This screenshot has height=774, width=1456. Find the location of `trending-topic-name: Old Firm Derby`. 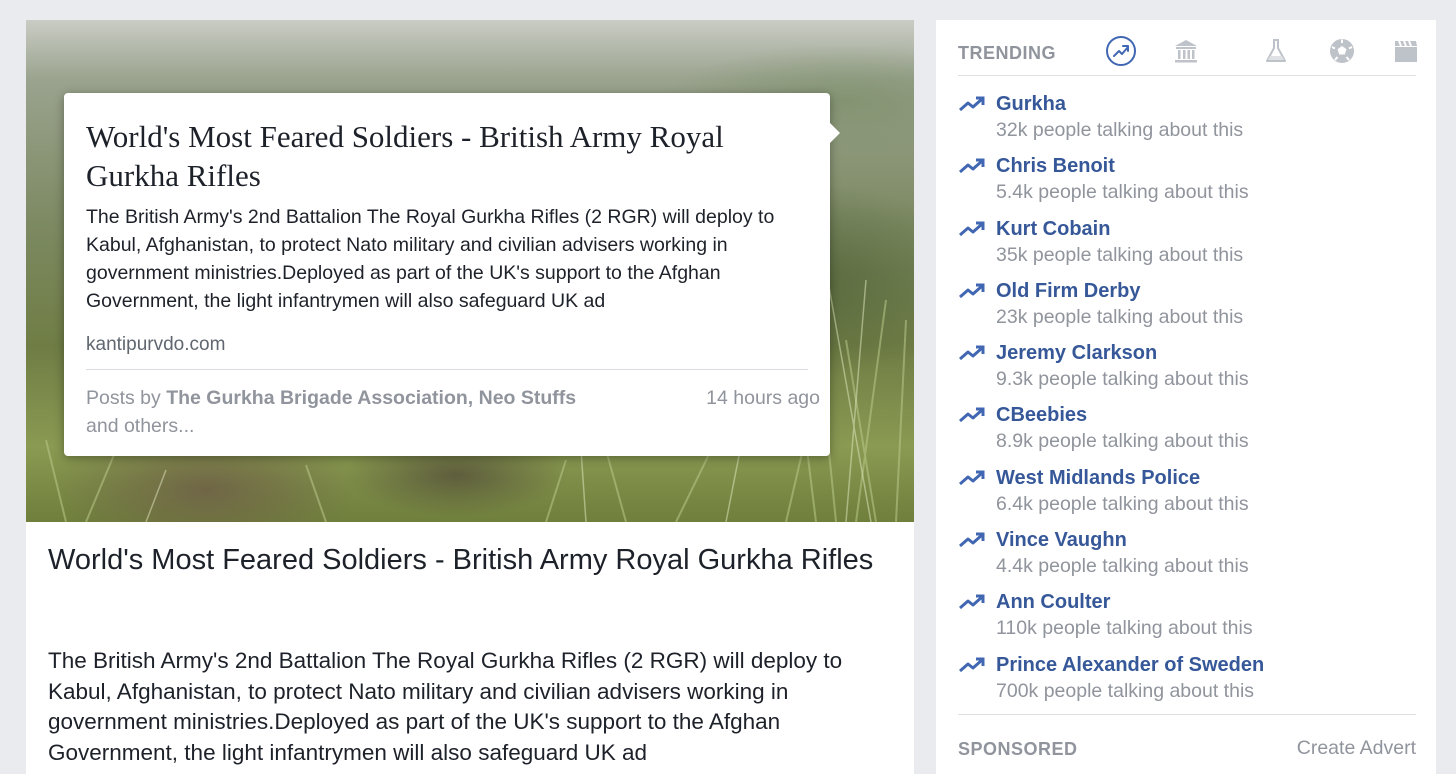

trending-topic-name: Old Firm Derby is located at coordinates (1068, 291).